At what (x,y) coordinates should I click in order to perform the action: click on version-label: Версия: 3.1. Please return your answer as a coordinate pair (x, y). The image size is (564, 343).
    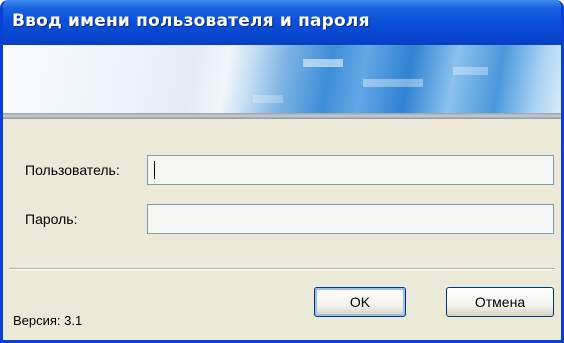
    Looking at the image, I should click on (48, 320).